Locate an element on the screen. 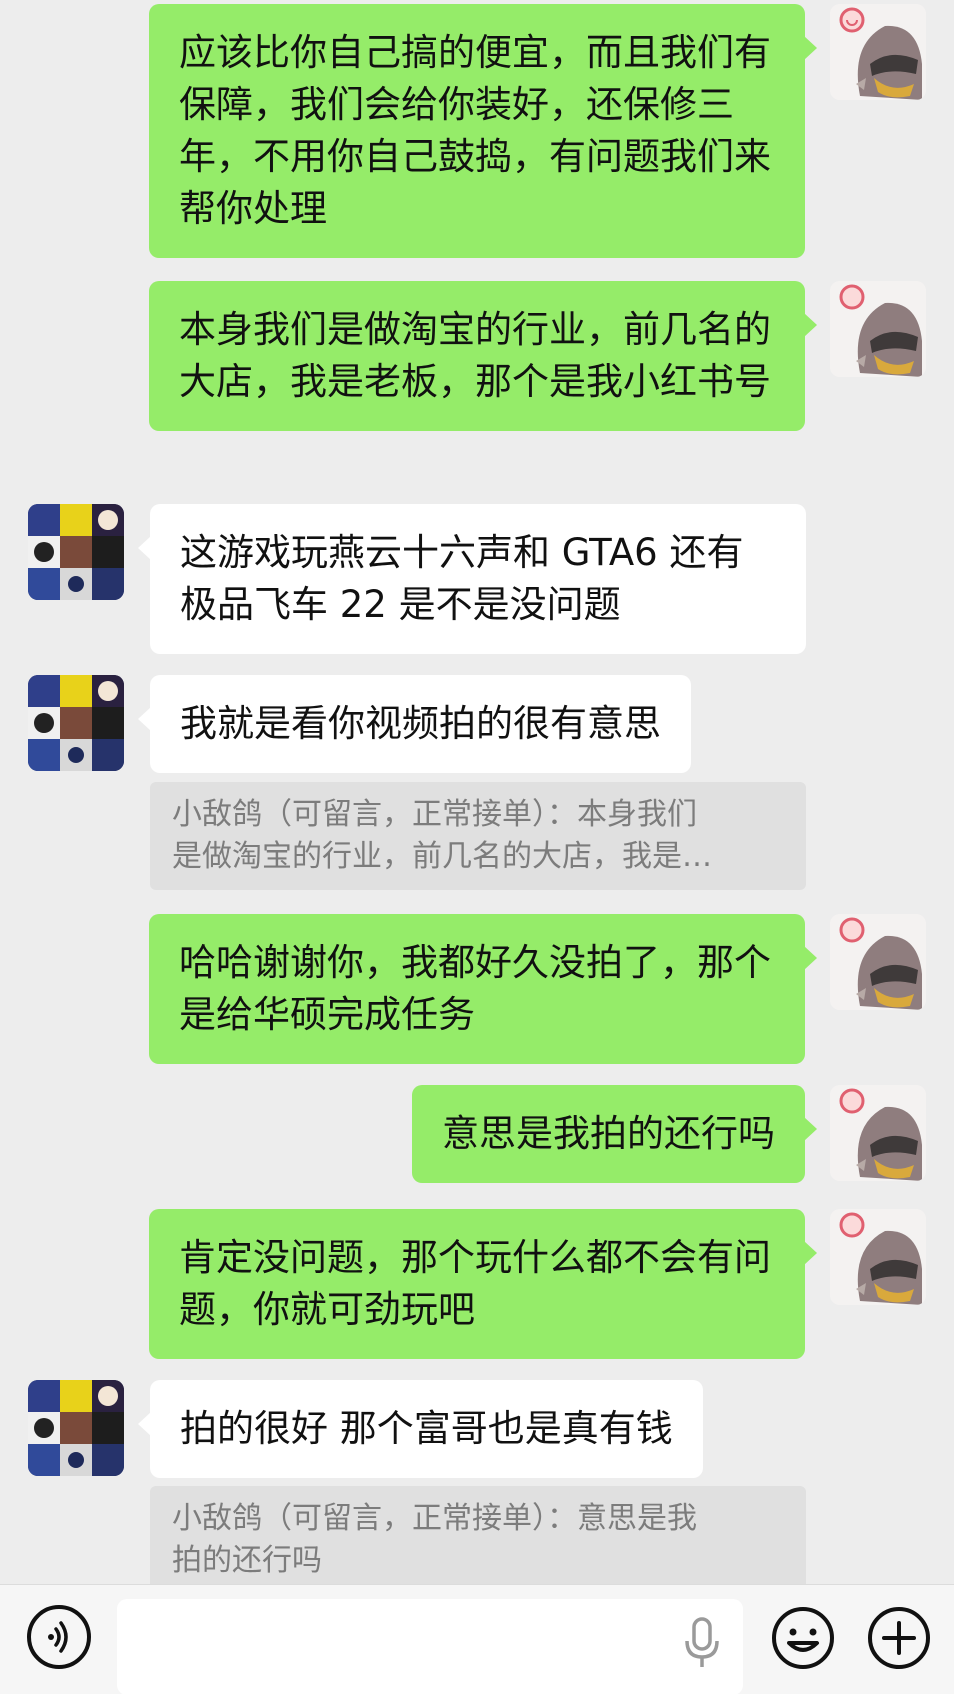 Image resolution: width=954 pixels, height=1694 pixels. message-text: 这游戏玩燕云十六声和 GTA6 还有极品飞车 22 是不是没问题 is located at coordinates (462, 578).